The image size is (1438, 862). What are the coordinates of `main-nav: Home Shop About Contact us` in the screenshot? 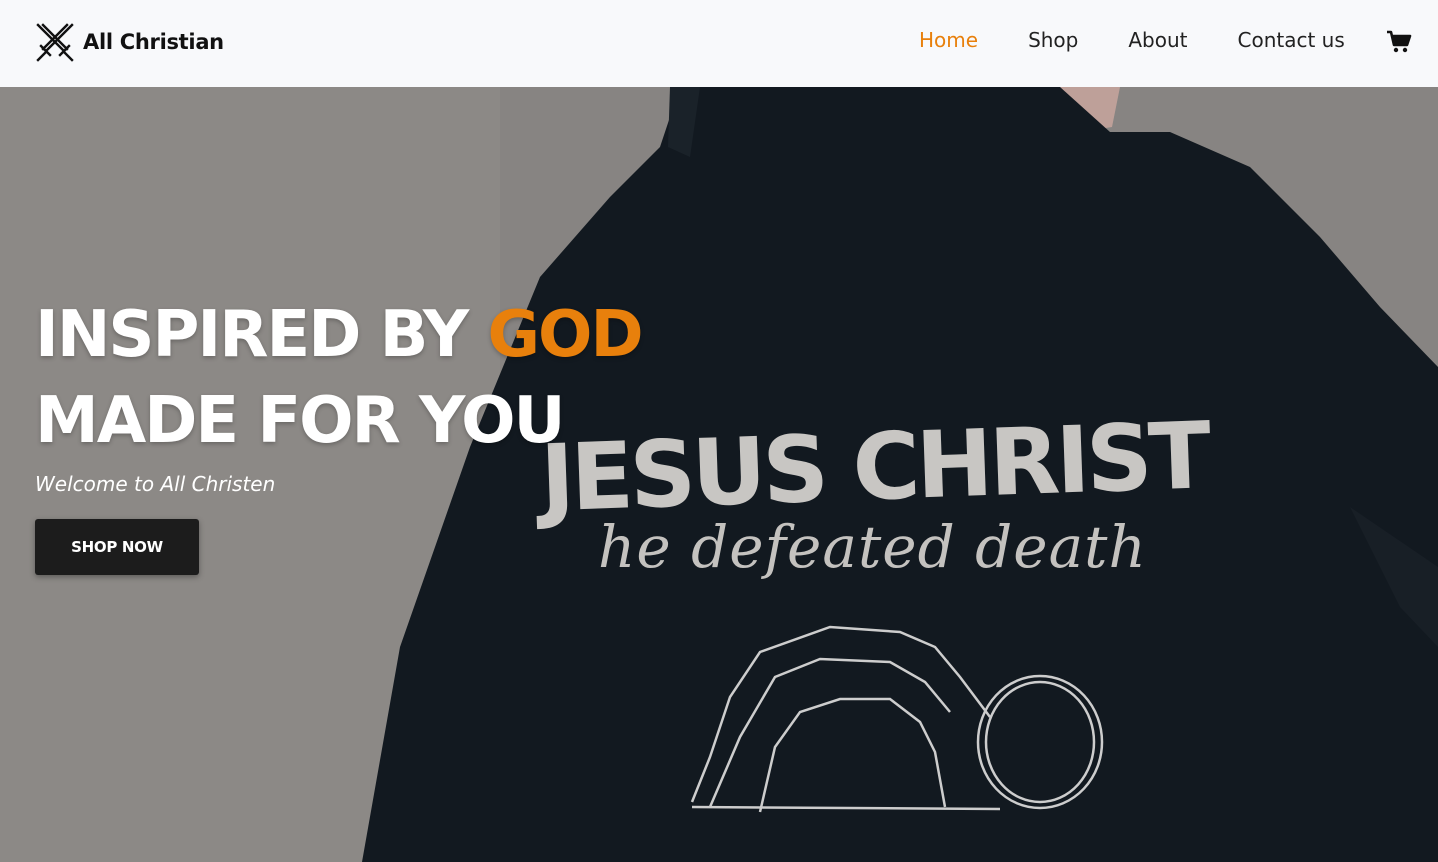 It's located at (1132, 40).